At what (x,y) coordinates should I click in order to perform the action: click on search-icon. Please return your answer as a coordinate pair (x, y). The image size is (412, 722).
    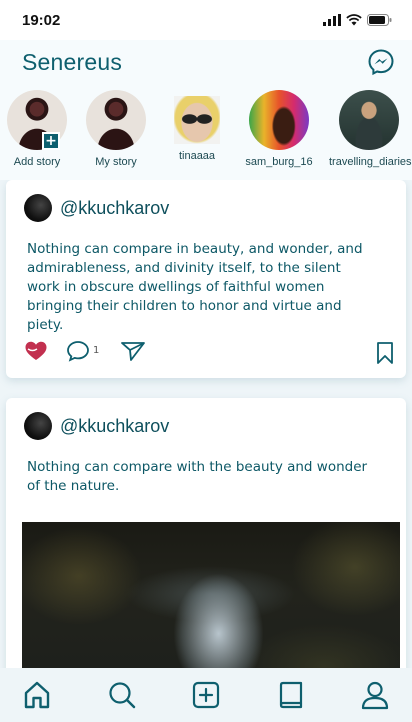
    Looking at the image, I should click on (121, 695).